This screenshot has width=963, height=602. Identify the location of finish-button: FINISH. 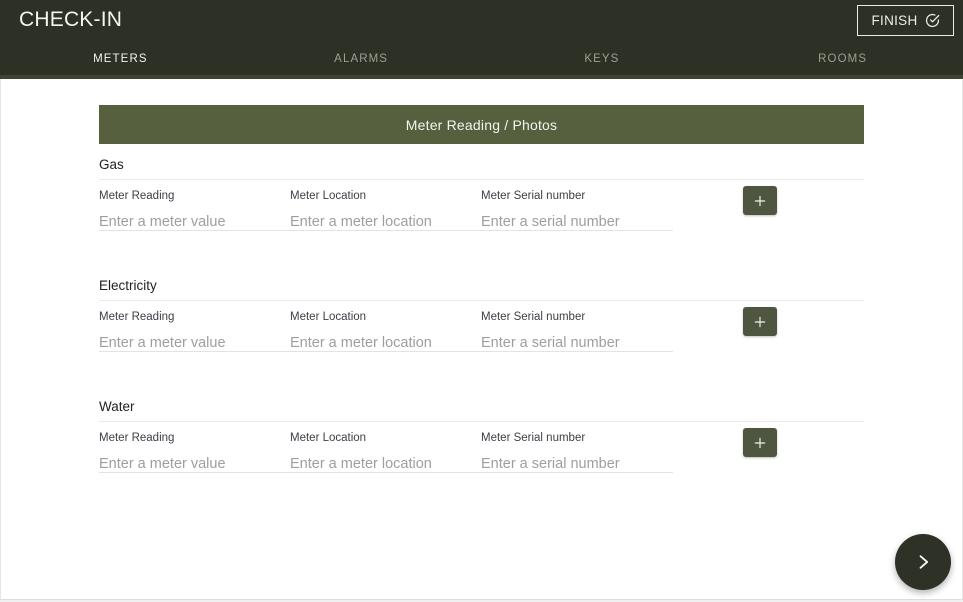
(905, 20).